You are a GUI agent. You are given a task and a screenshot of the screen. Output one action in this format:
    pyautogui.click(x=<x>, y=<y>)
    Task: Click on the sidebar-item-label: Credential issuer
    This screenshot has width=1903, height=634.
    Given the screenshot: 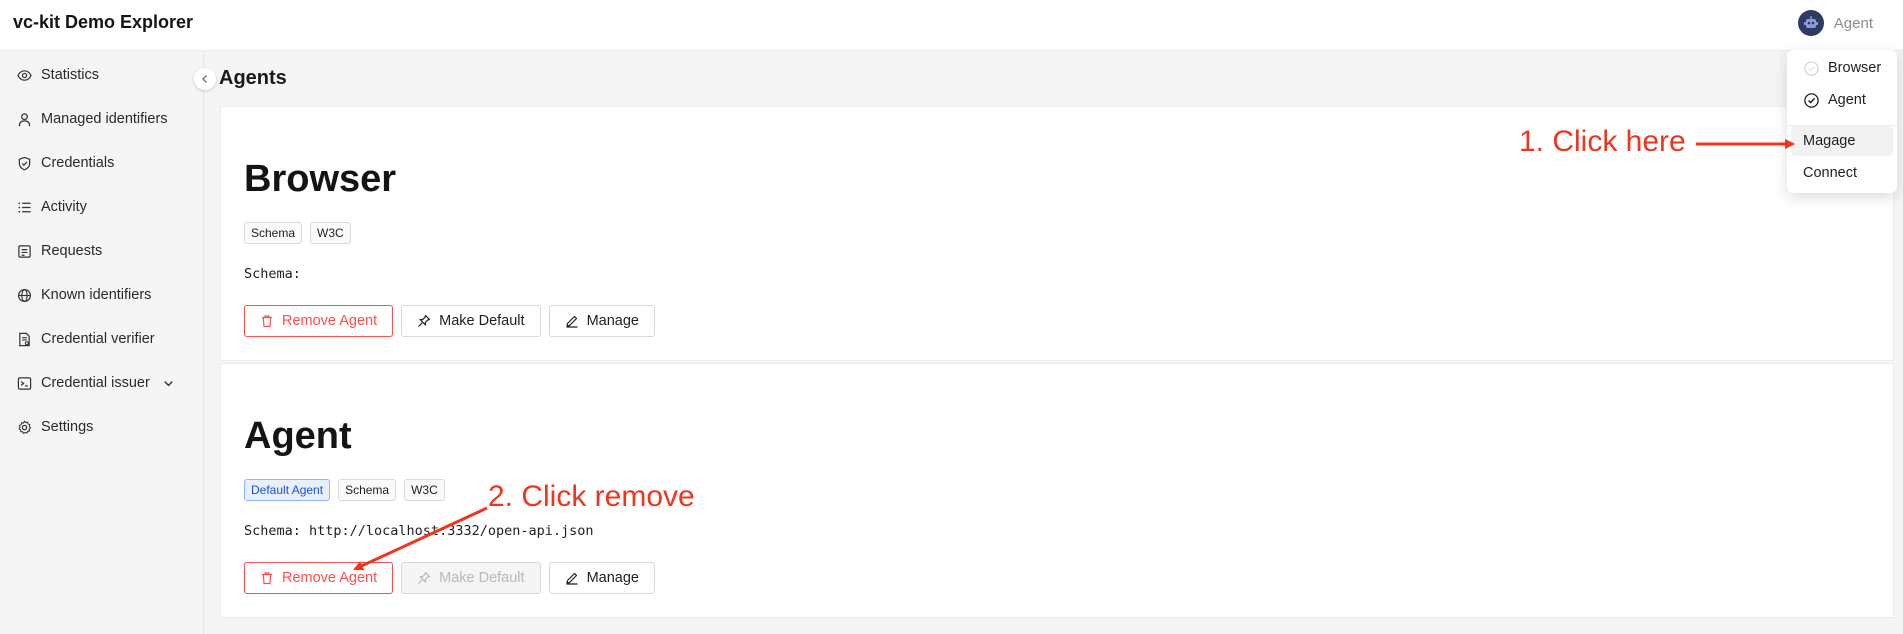 What is the action you would take?
    pyautogui.click(x=95, y=383)
    